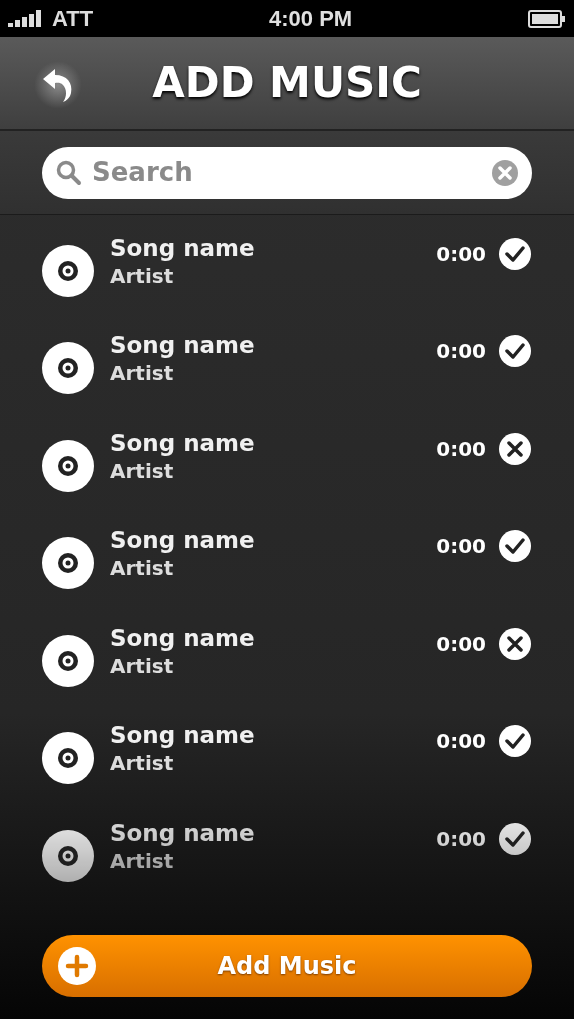 The image size is (574, 1019). I want to click on add-music-button: Add Music, so click(287, 966).